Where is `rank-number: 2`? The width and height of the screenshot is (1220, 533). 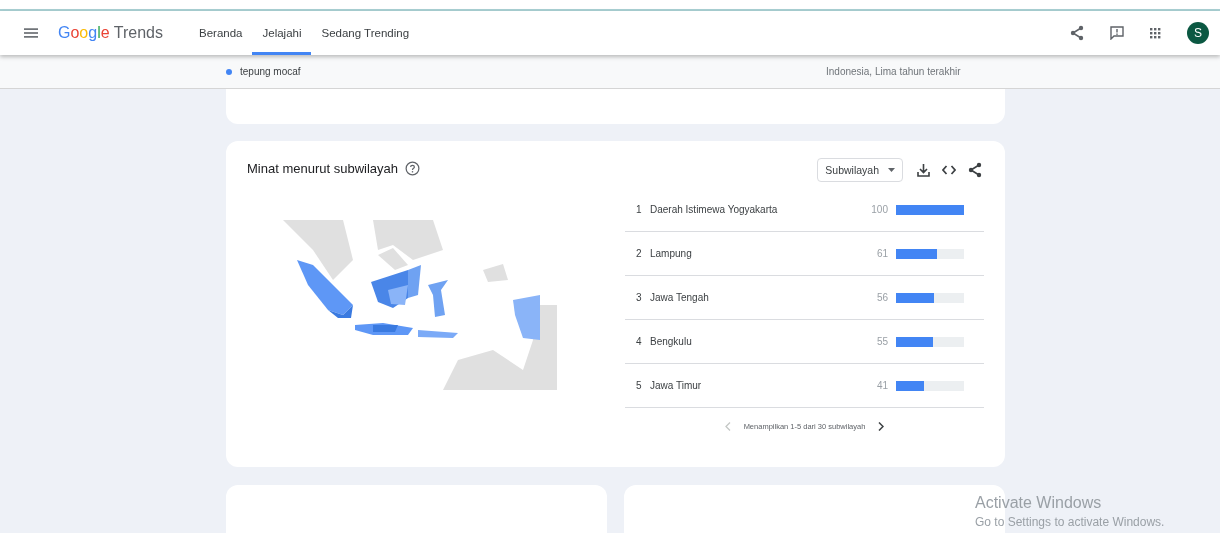 rank-number: 2 is located at coordinates (639, 253).